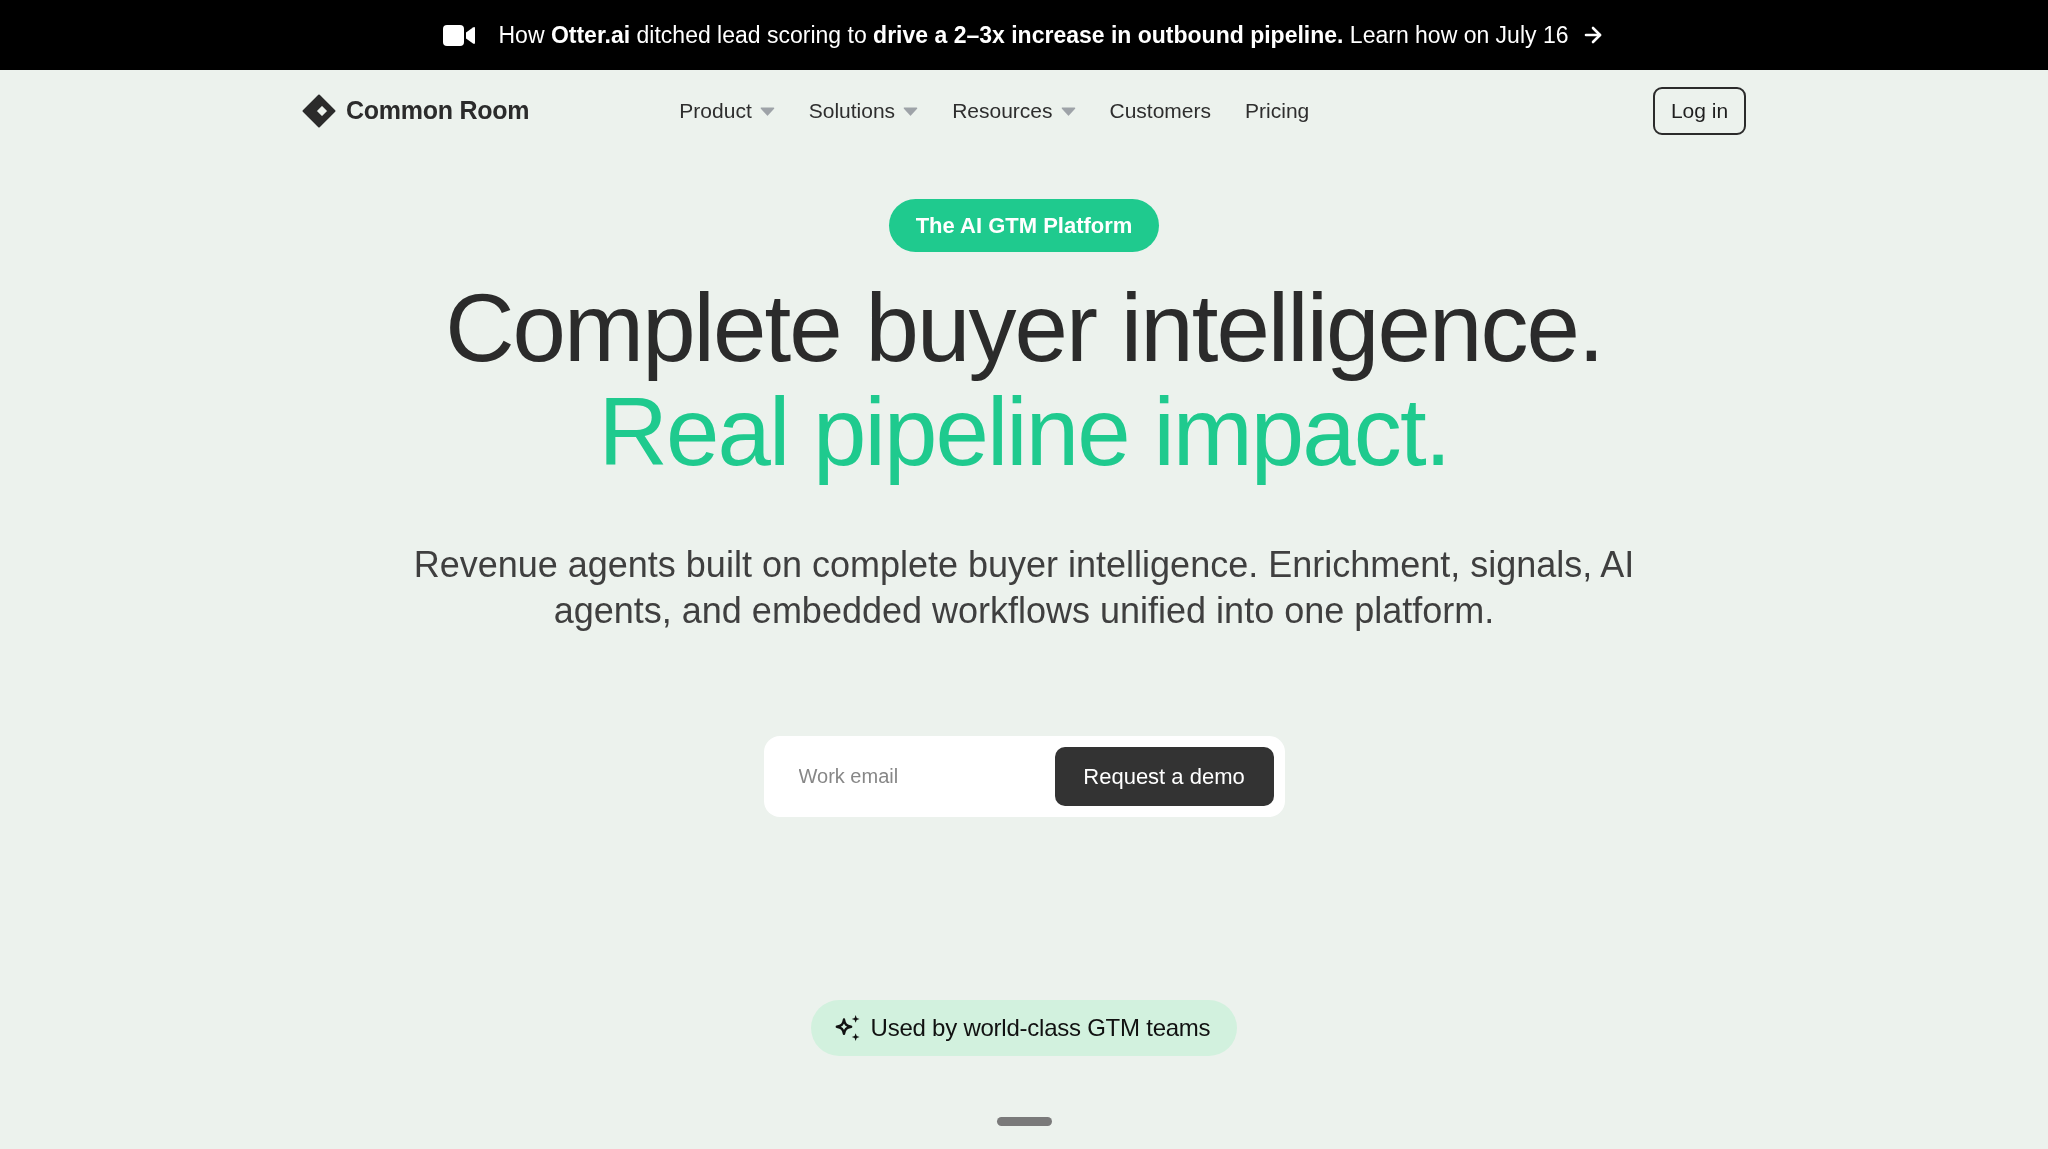 The image size is (2048, 1149). What do you see at coordinates (1277, 111) in the screenshot?
I see `nav-link: Pricing` at bounding box center [1277, 111].